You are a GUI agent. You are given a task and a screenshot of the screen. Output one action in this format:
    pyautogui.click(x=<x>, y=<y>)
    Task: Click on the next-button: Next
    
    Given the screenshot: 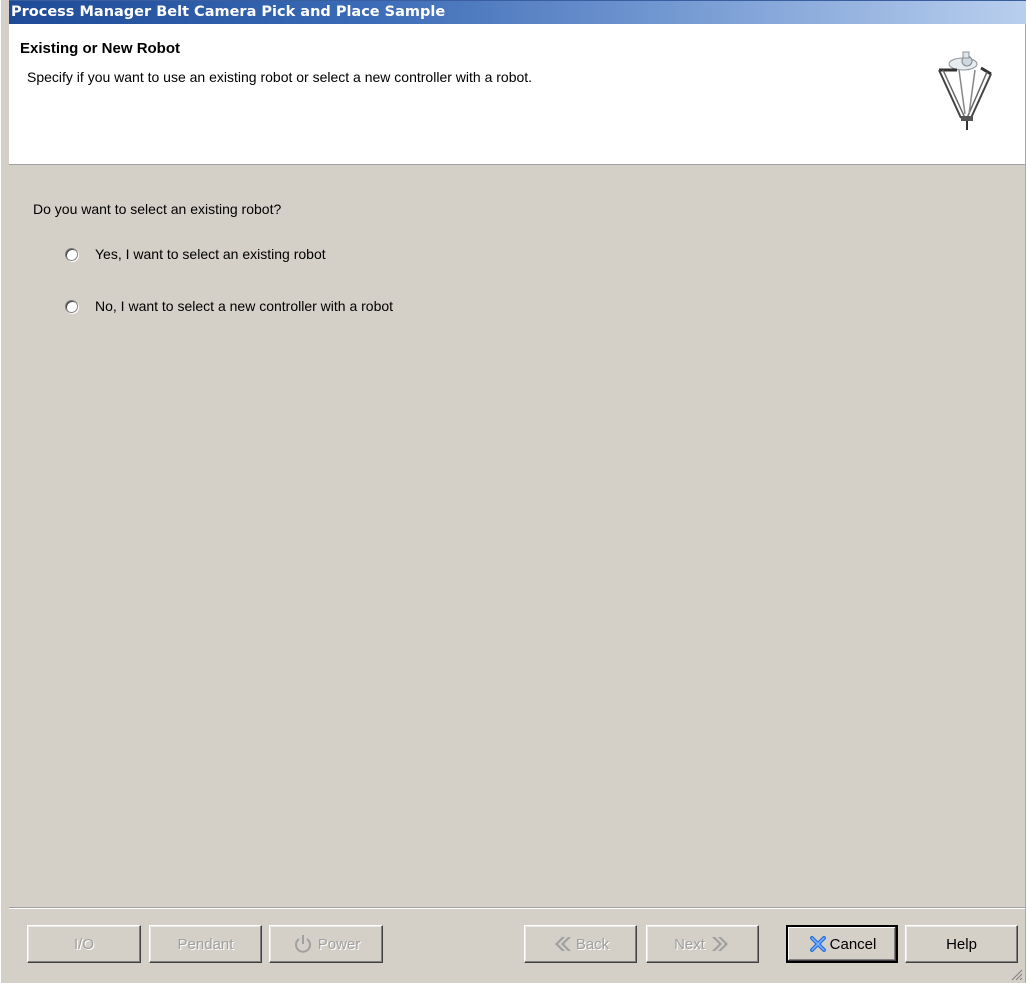 What is the action you would take?
    pyautogui.click(x=702, y=944)
    